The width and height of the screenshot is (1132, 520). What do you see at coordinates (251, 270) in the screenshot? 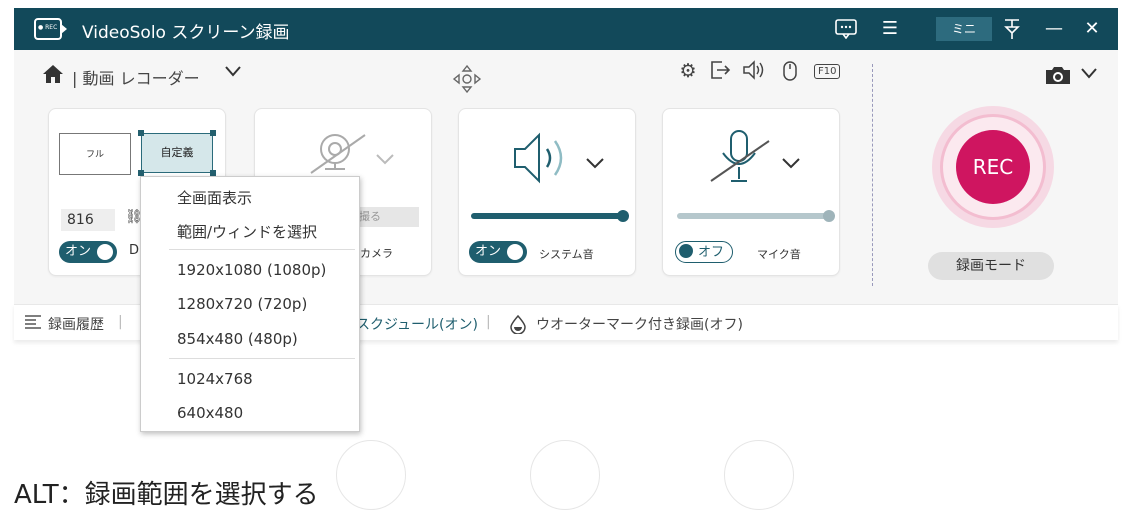
I see `menu-item-1080p: 1920x1080 (1080p)` at bounding box center [251, 270].